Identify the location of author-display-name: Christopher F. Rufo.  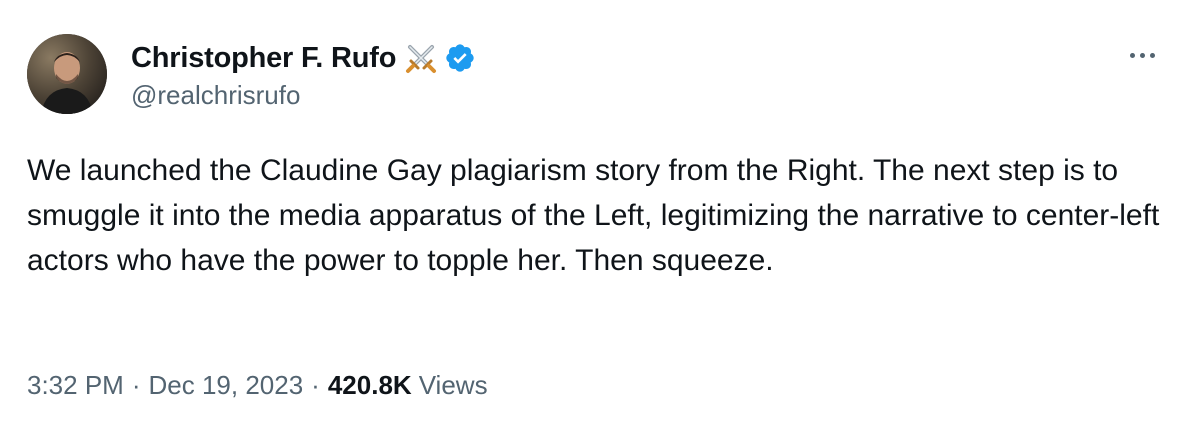
(263, 58).